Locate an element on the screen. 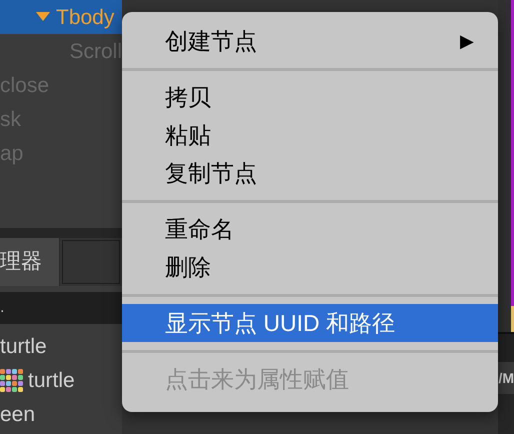 Image resolution: width=514 pixels, height=434 pixels. caret-icon is located at coordinates (43, 17).